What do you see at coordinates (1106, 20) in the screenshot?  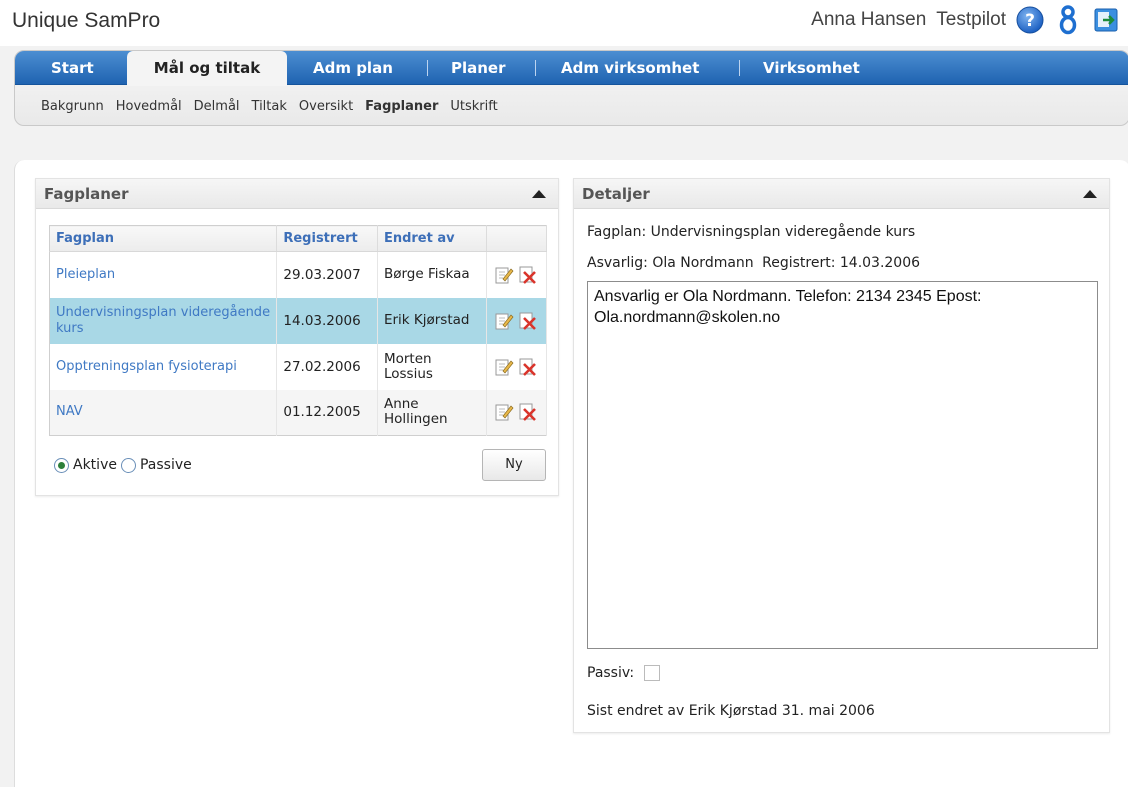 I see `logout-icon` at bounding box center [1106, 20].